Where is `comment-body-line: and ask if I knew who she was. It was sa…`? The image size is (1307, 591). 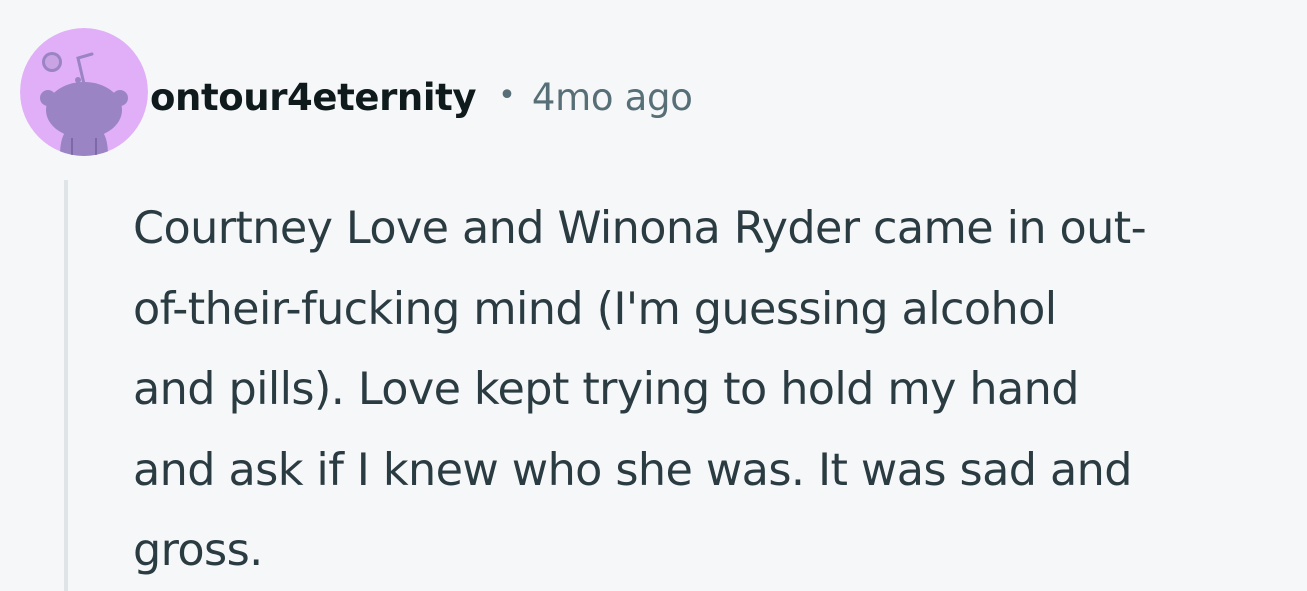
comment-body-line: and ask if I knew who she was. It was sa… is located at coordinates (632, 470).